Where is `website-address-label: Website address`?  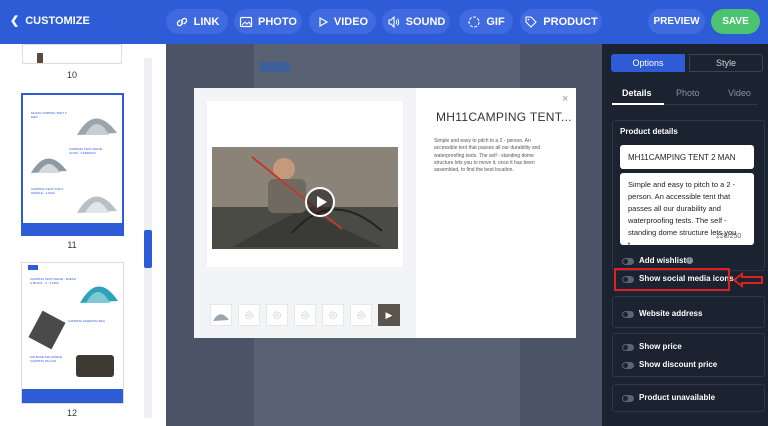
website-address-label: Website address is located at coordinates (671, 313).